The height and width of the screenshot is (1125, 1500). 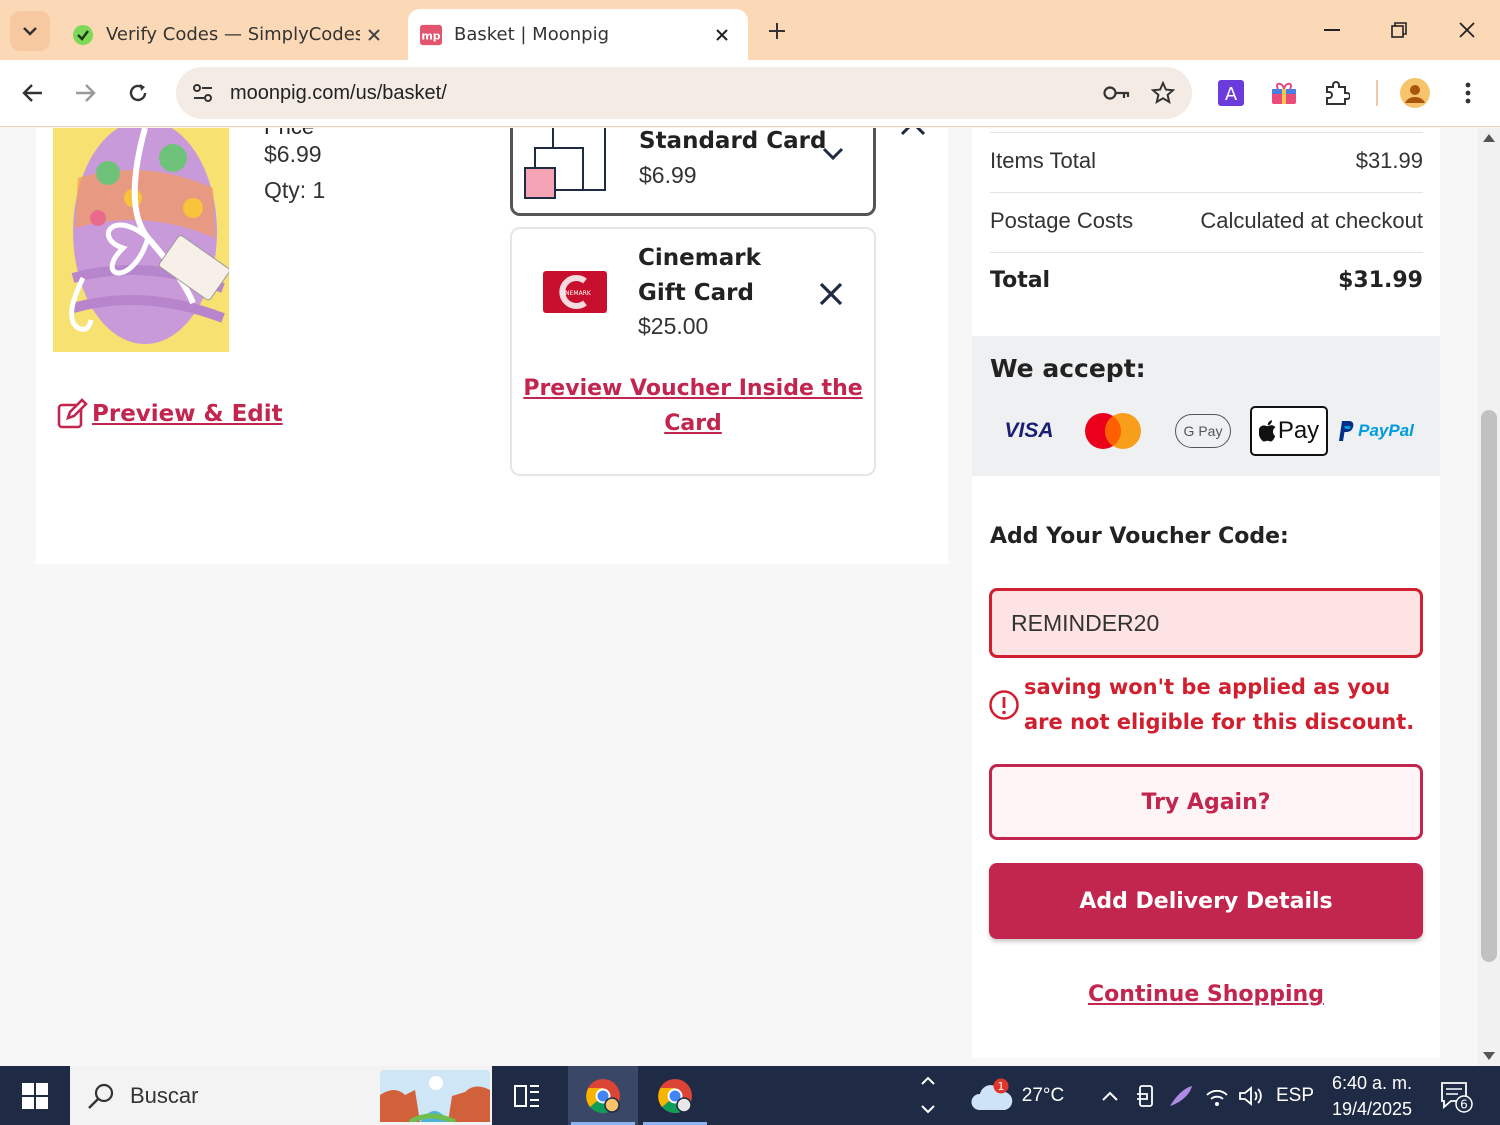 What do you see at coordinates (733, 141) in the screenshot?
I see `card-size-name: Standard Card` at bounding box center [733, 141].